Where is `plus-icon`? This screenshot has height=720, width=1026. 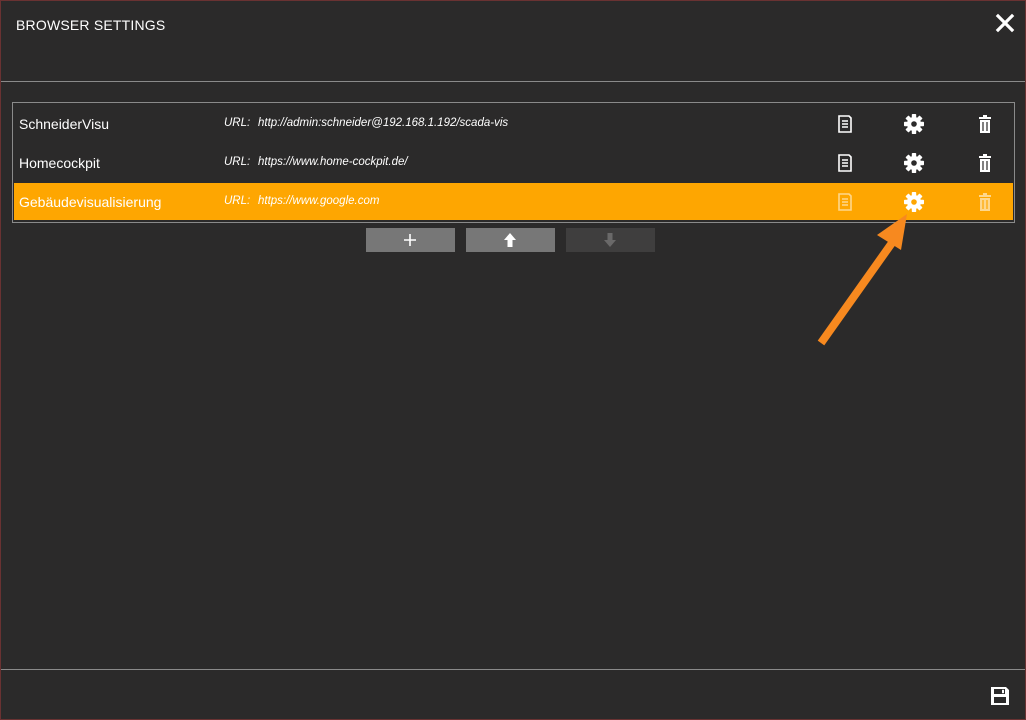 plus-icon is located at coordinates (410, 240).